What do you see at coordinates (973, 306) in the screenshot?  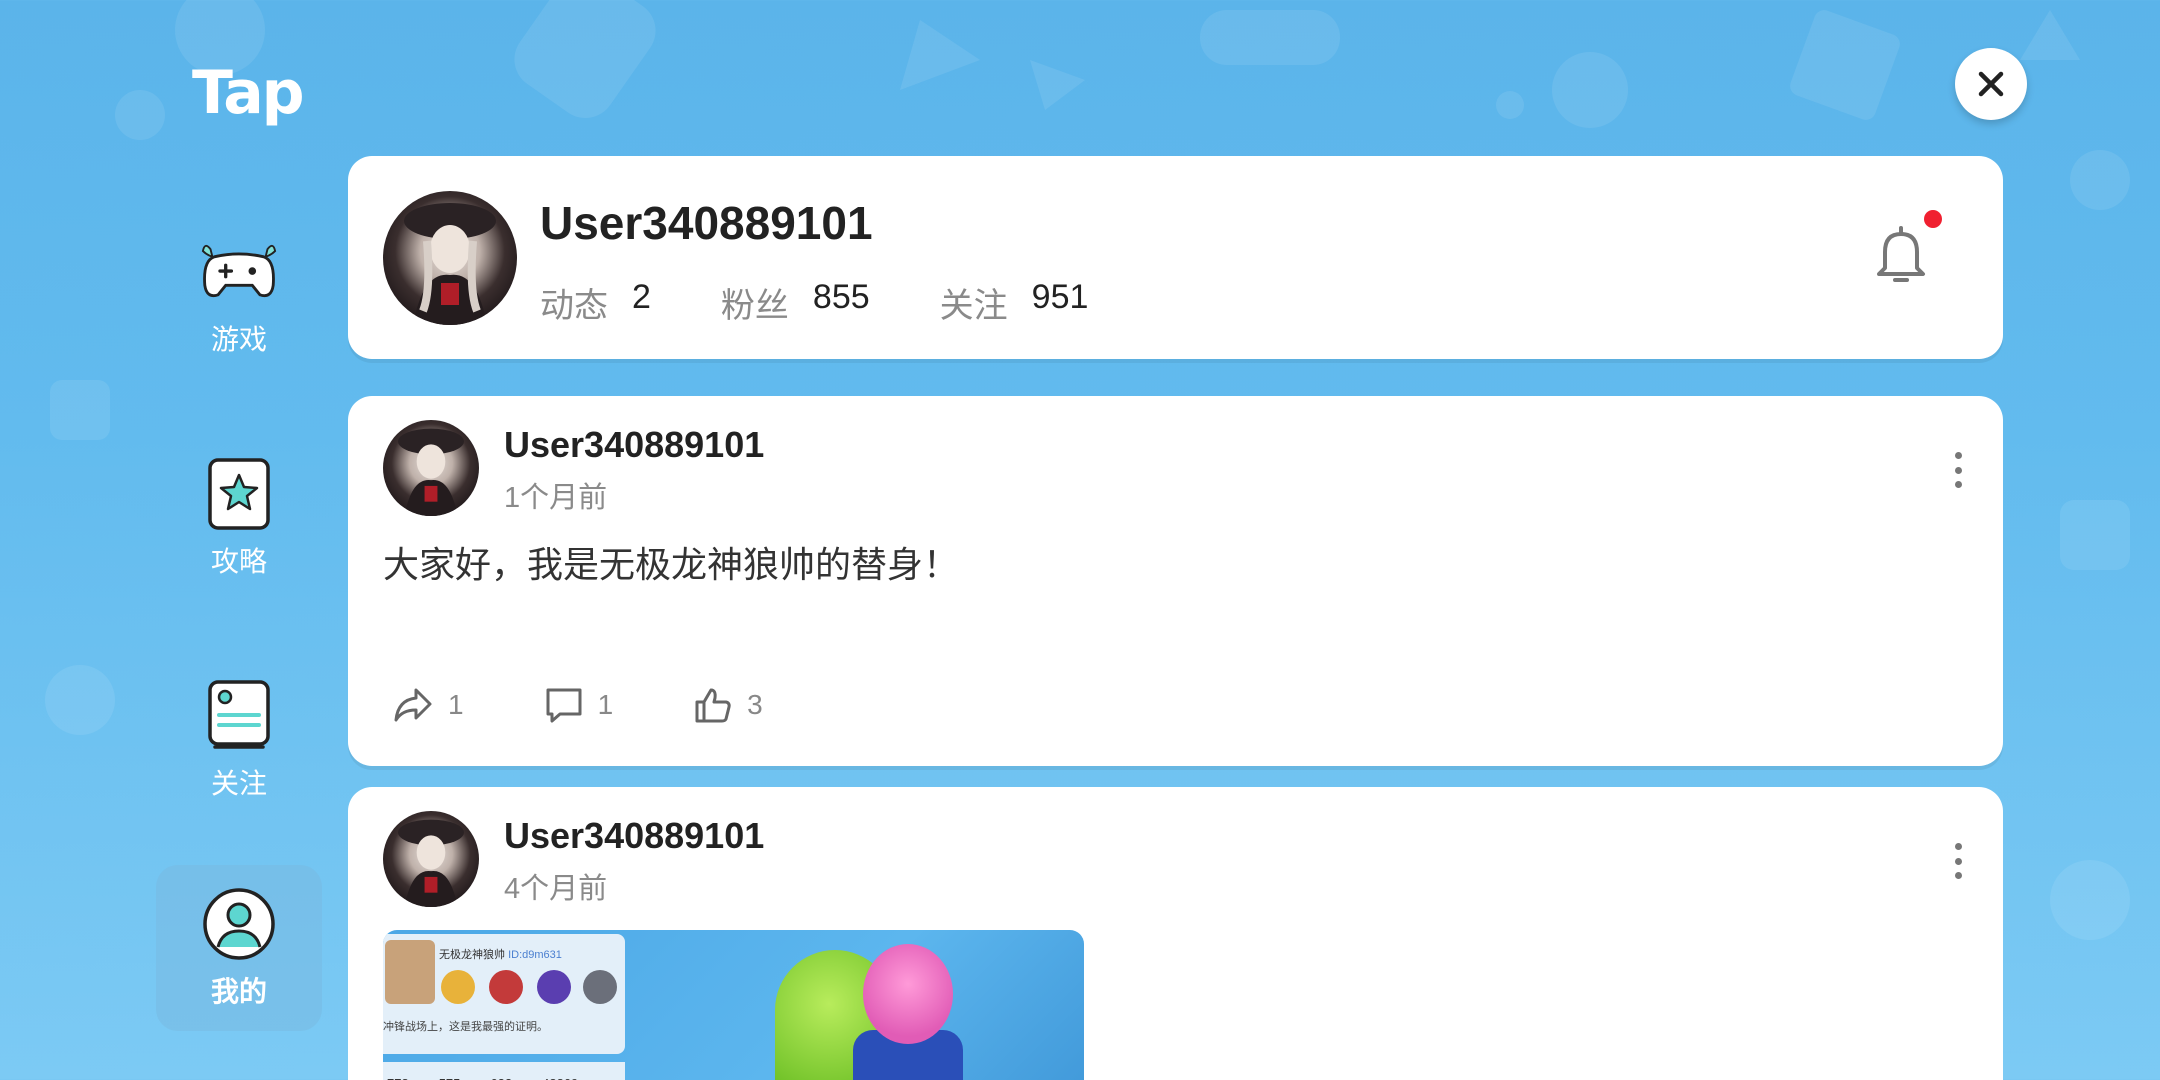 I see `stat-label: 关注` at bounding box center [973, 306].